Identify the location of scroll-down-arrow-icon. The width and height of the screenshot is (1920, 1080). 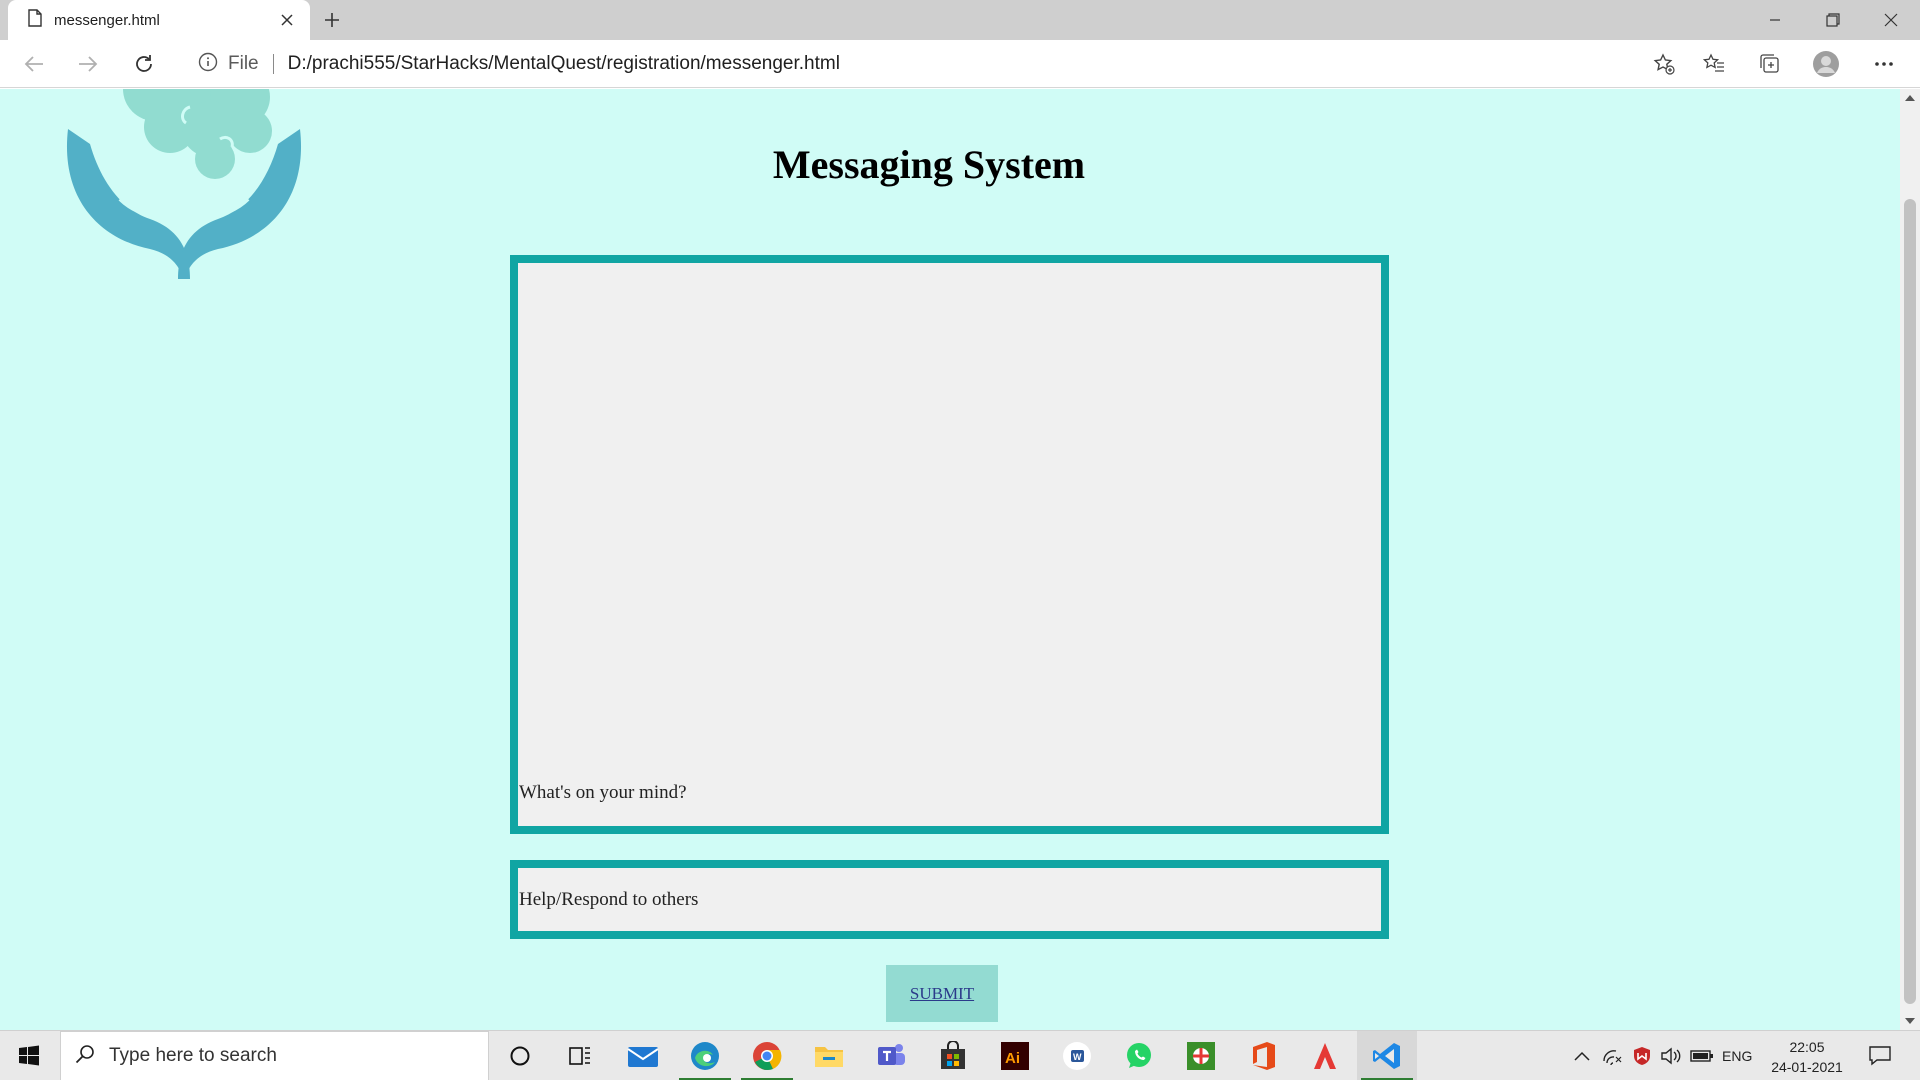
(1910, 1021).